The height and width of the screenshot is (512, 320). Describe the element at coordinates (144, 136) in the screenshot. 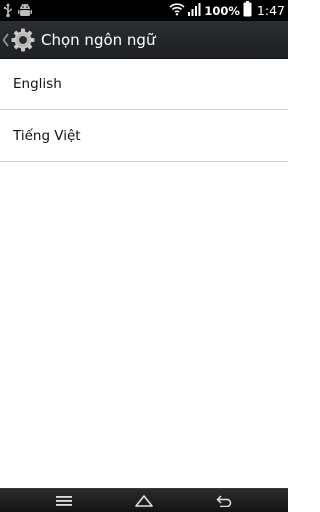

I see `list-item-vietnamese: Tiếng Việt` at that location.